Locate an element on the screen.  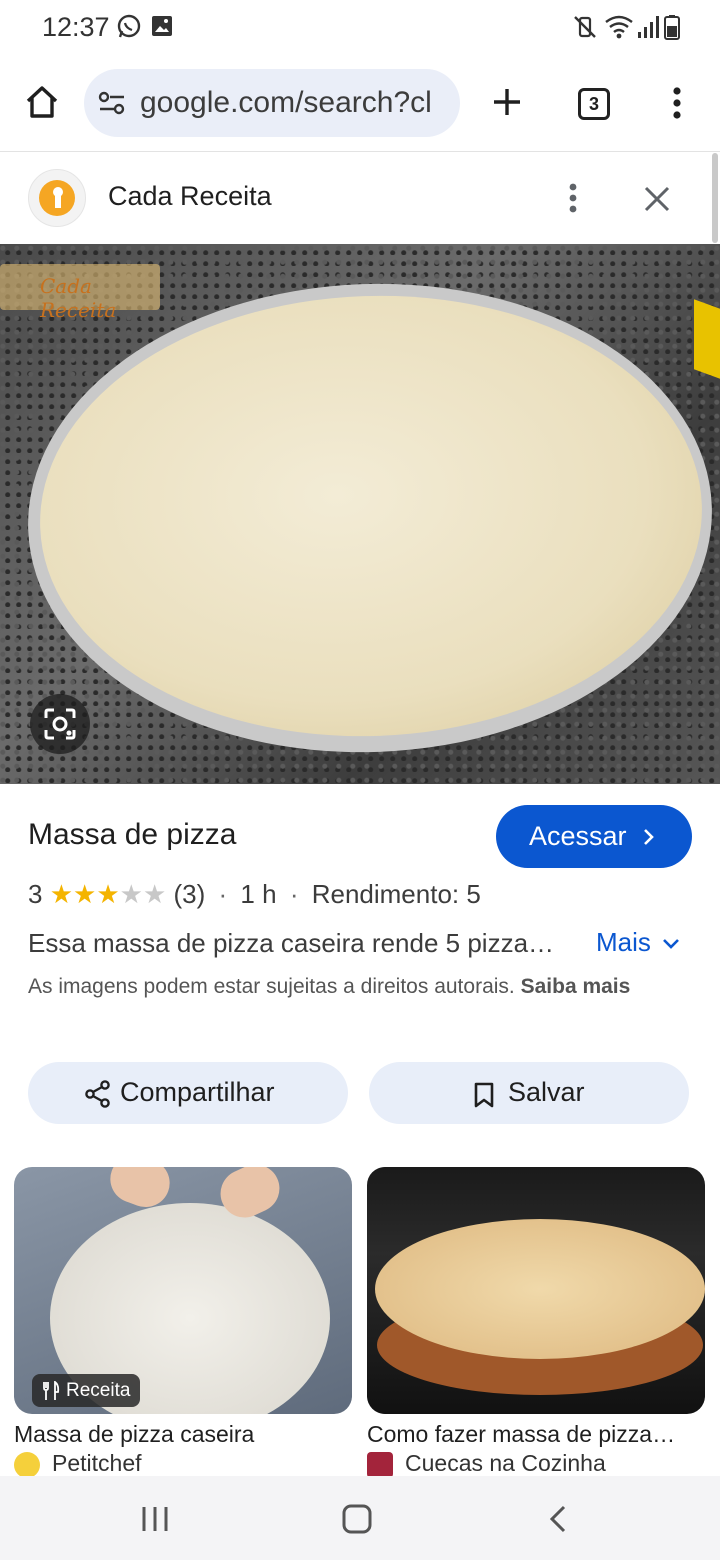
image-watermark: Cada Receita is located at coordinates (80, 293).